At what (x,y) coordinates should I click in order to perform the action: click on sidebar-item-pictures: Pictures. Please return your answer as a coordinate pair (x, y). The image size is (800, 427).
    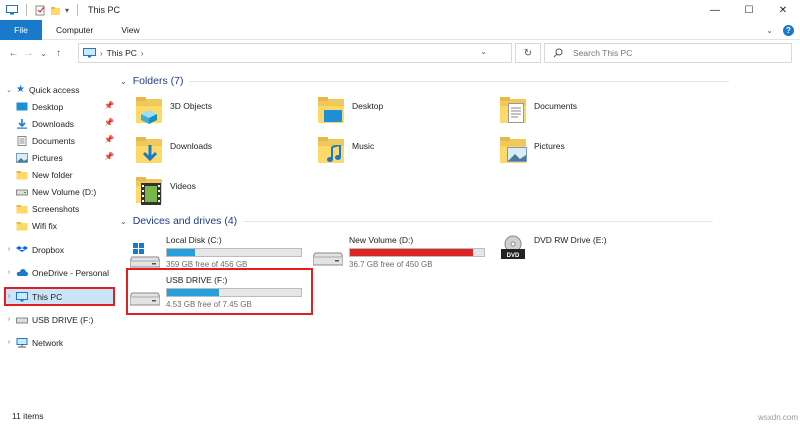
    Looking at the image, I should click on (38, 157).